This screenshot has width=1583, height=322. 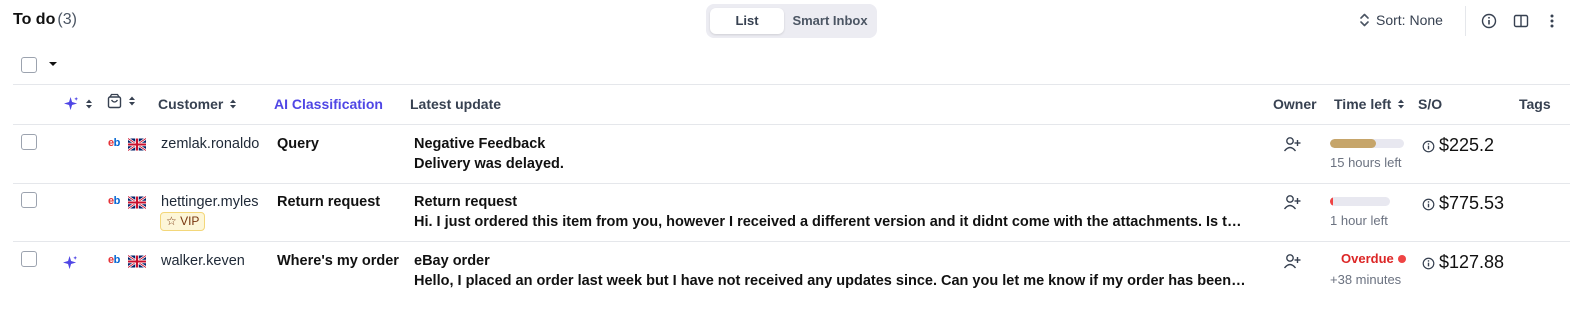 I want to click on col-time-left: Time left, so click(x=1369, y=104).